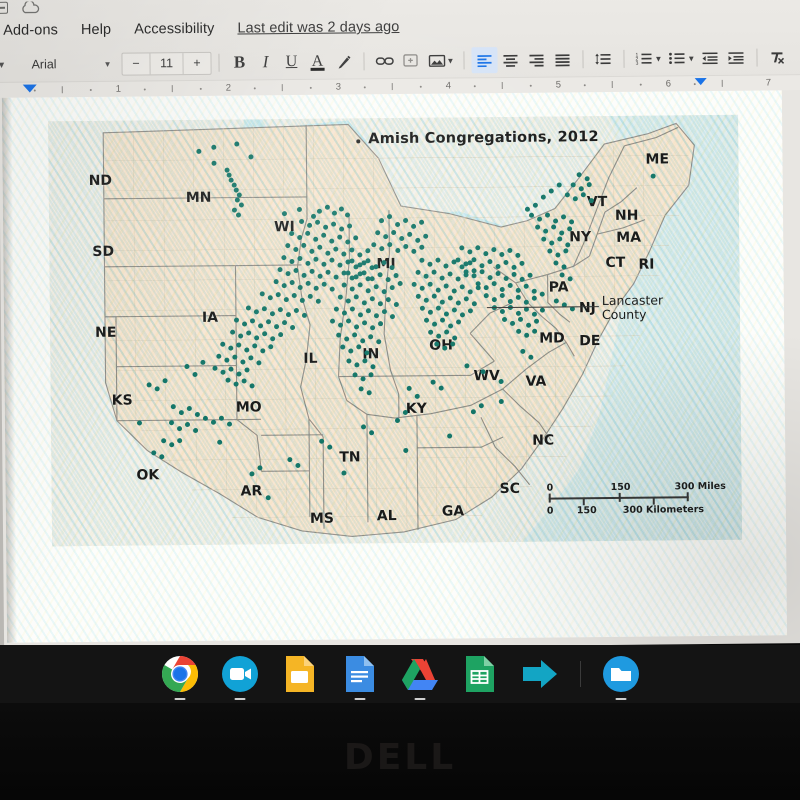  I want to click on right-indent-marker, so click(700, 82).